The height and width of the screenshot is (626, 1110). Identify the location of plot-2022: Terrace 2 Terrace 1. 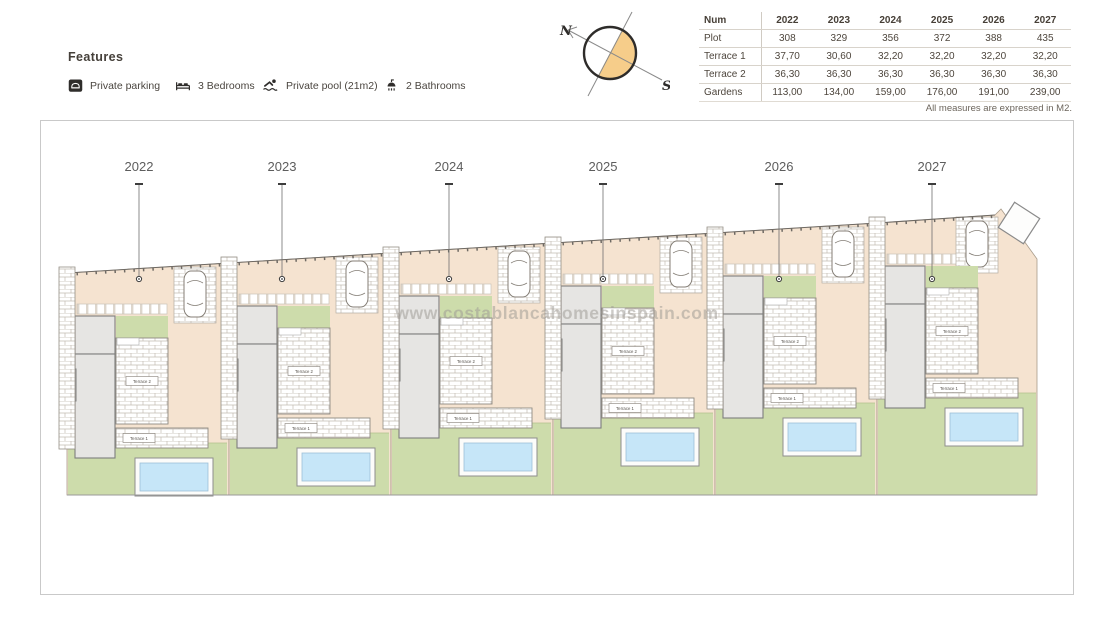
(148, 379).